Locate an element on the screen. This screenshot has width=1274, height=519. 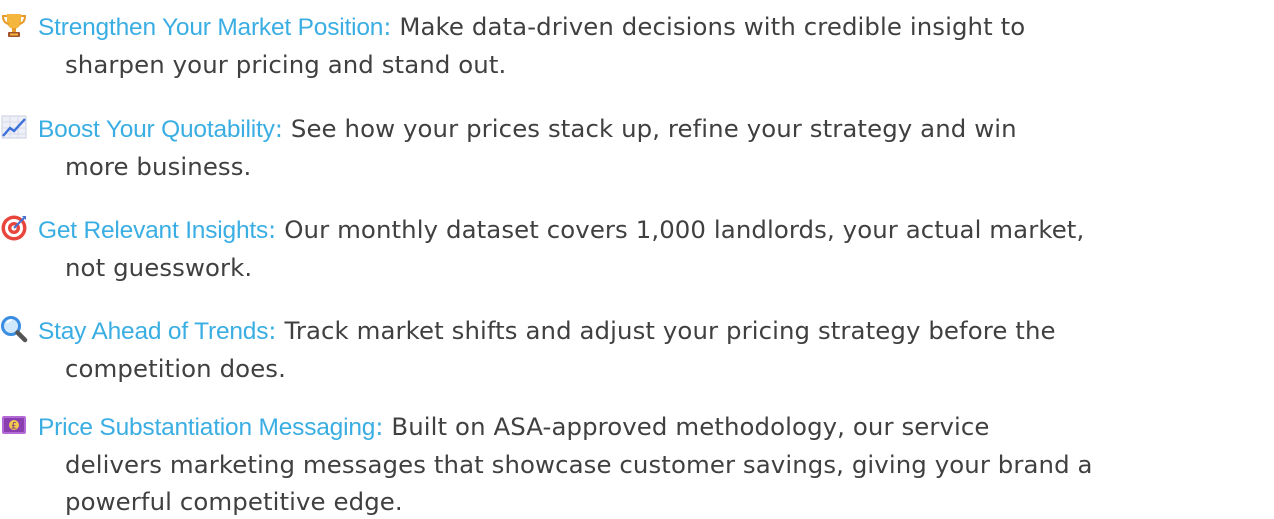
item-title: Strengthen Your Market Position is located at coordinates (211, 27).